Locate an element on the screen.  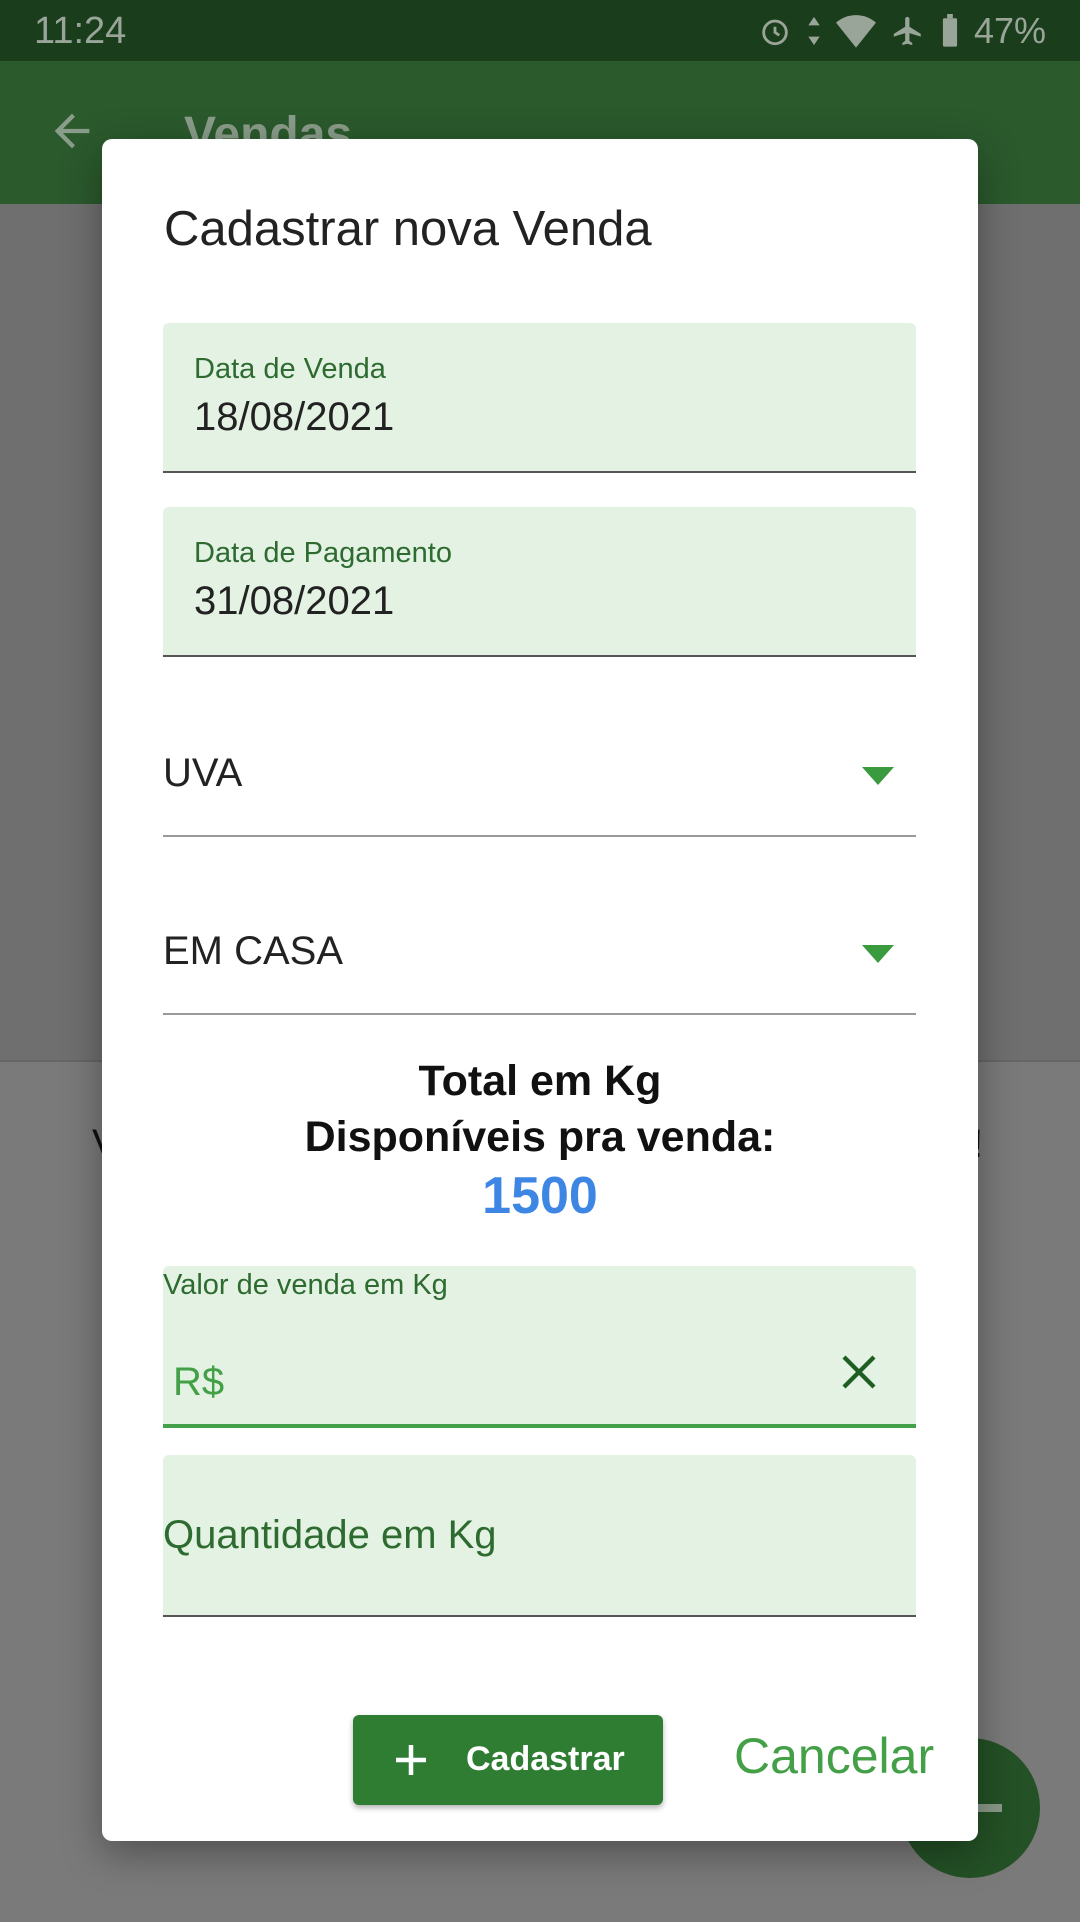
dialog-title: Cadastrar nova Venda is located at coordinates (408, 229).